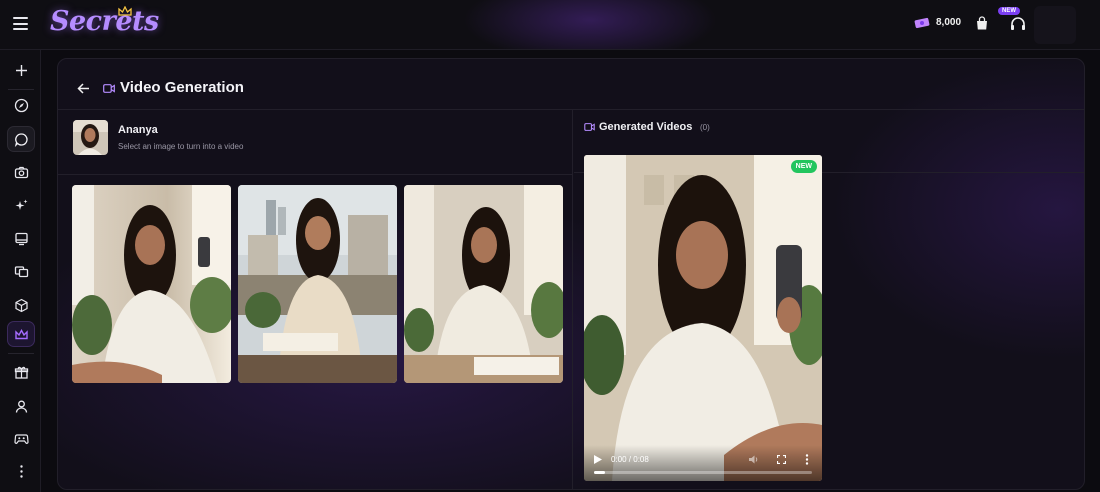  I want to click on sidebar-item-more, so click(21, 471).